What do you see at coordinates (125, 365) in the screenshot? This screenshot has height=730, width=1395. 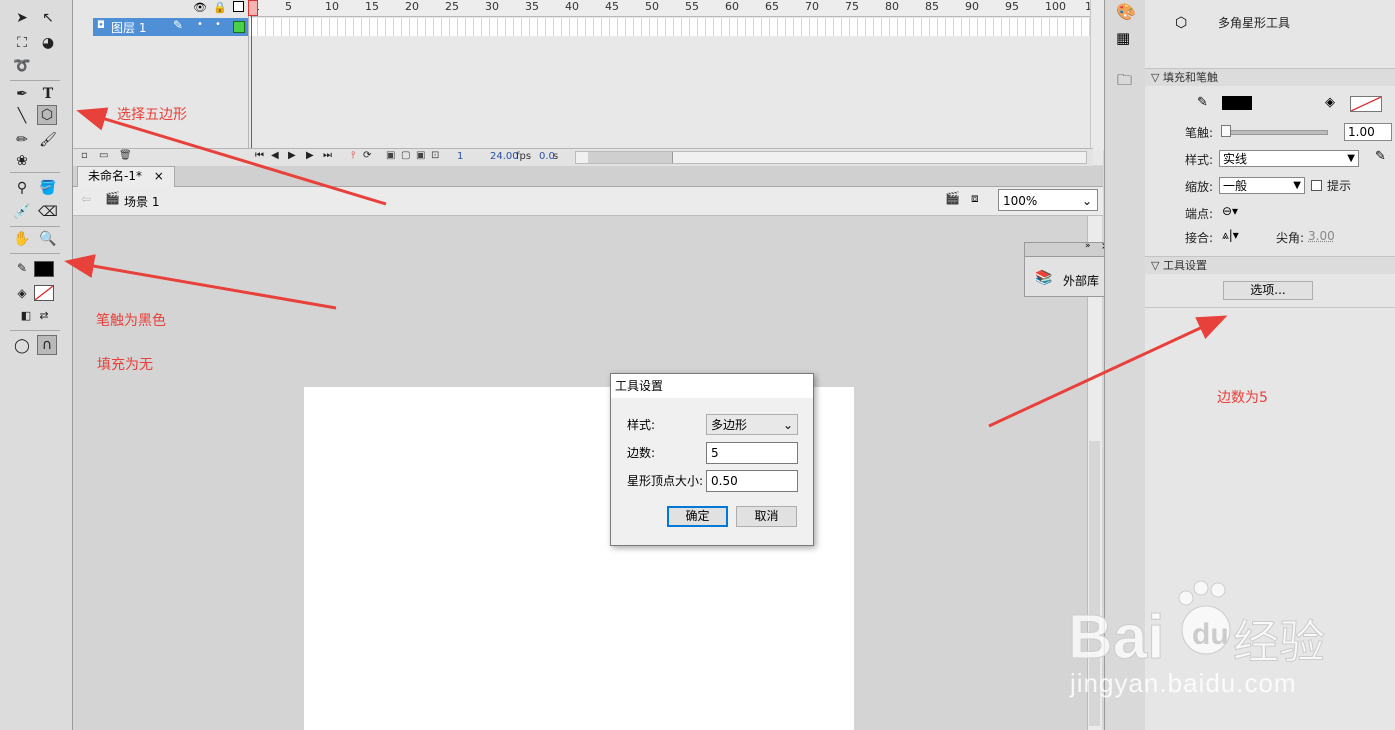 I see `annotation-fill-none: 填充为无` at bounding box center [125, 365].